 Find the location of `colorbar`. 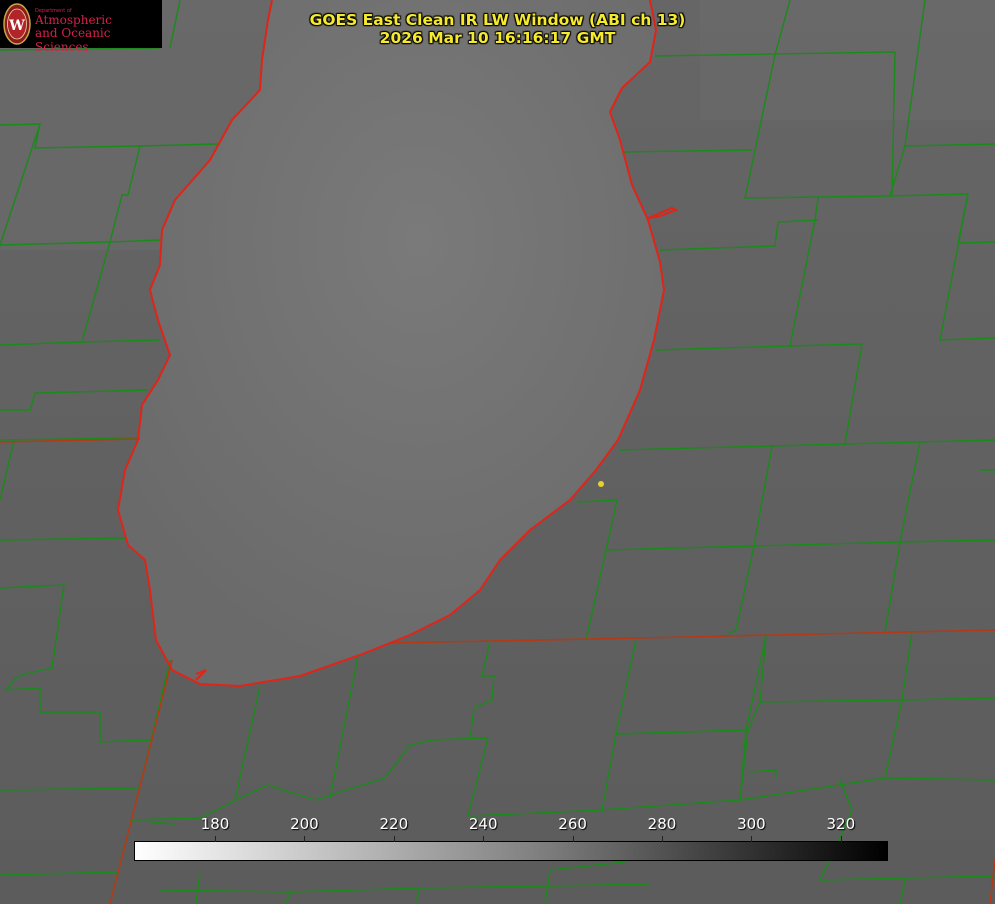

colorbar is located at coordinates (511, 851).